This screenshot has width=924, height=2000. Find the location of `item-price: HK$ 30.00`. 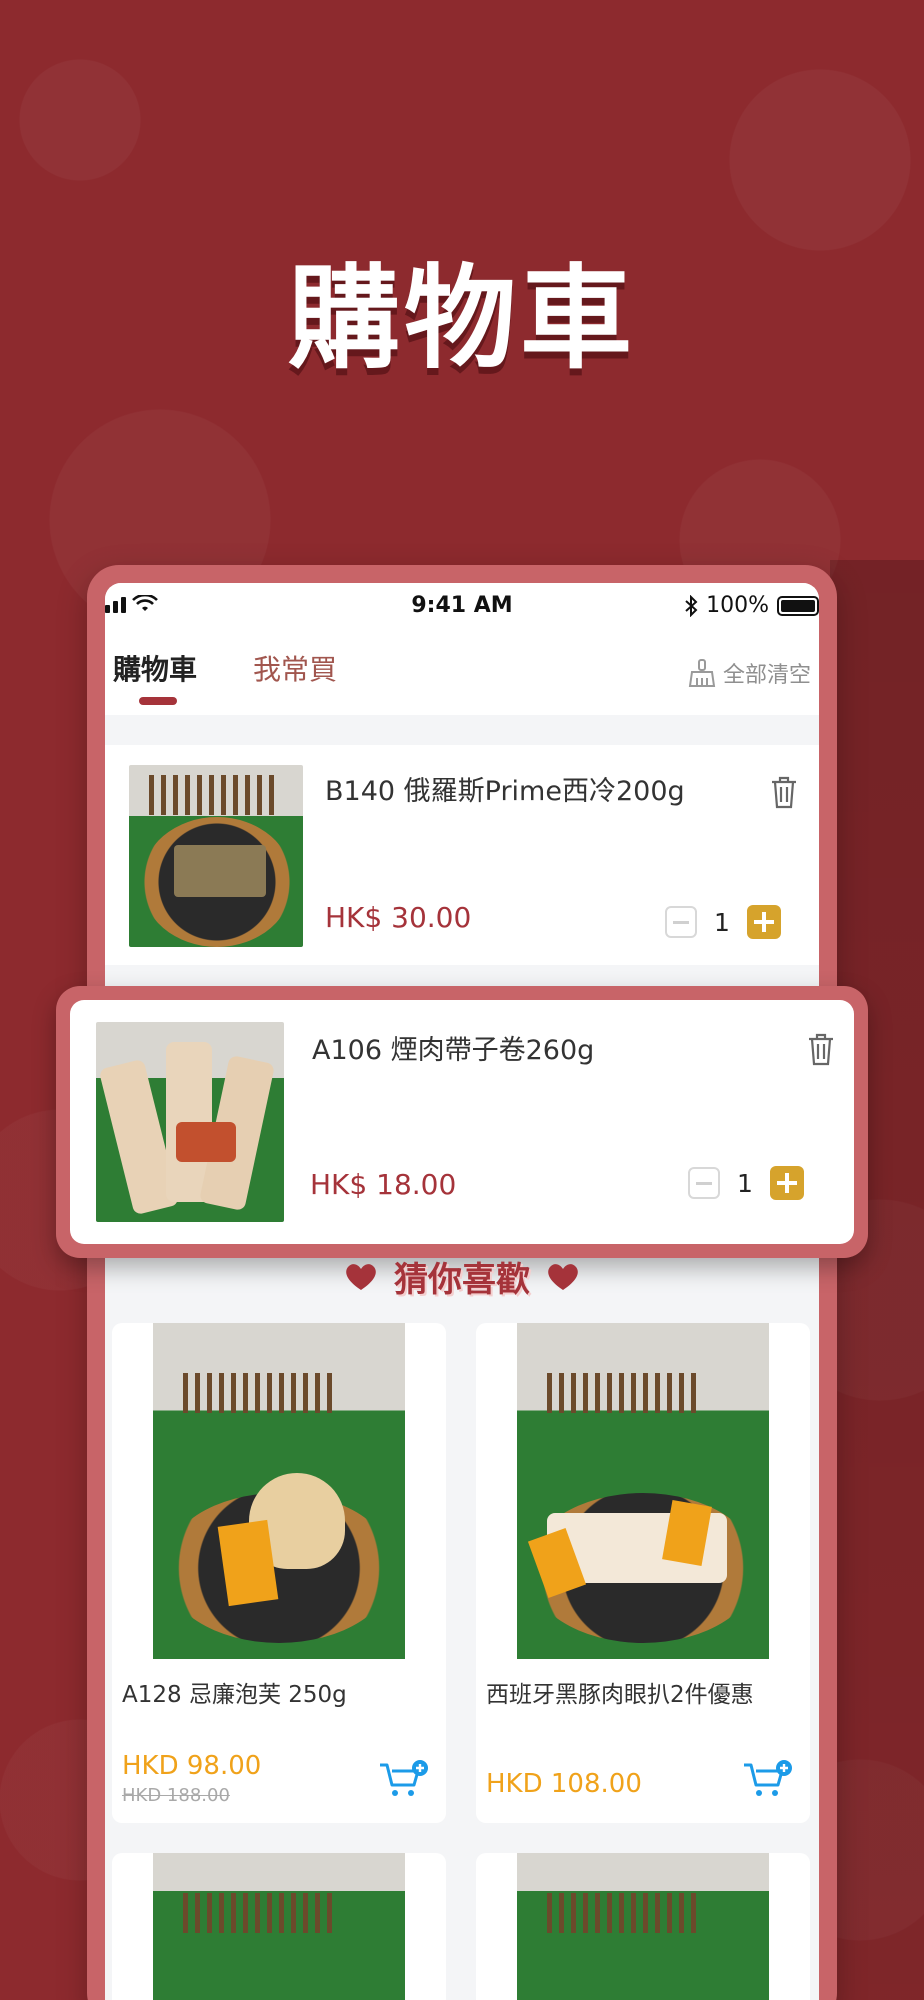

item-price: HK$ 30.00 is located at coordinates (398, 917).